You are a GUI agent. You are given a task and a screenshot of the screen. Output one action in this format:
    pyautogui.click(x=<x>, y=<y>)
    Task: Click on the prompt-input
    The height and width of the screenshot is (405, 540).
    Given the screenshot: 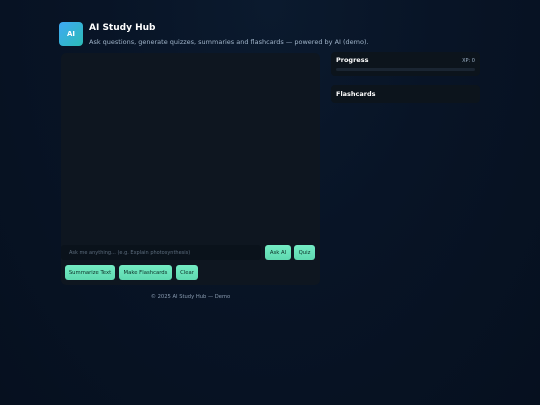 What is the action you would take?
    pyautogui.click(x=161, y=252)
    